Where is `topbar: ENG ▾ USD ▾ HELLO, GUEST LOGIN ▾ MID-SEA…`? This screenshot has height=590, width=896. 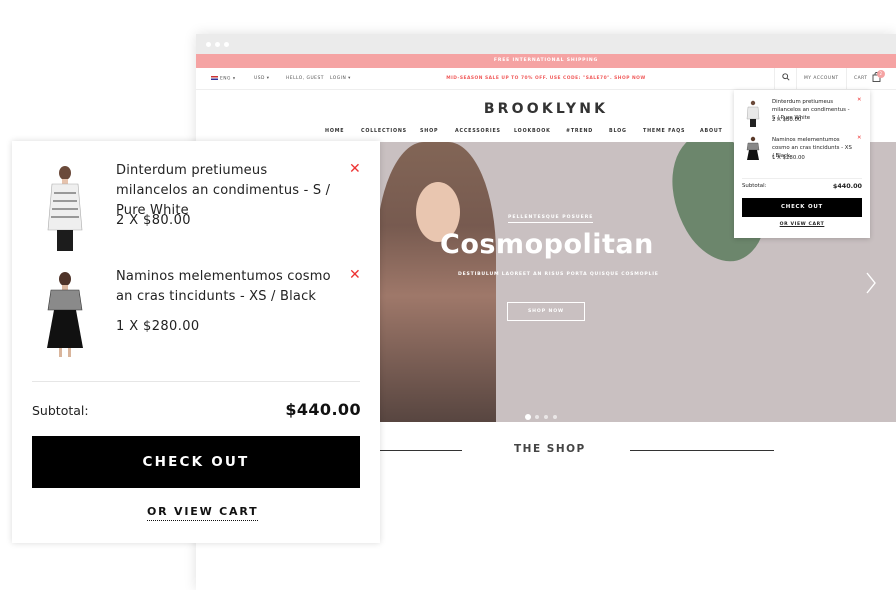 topbar: ENG ▾ USD ▾ HELLO, GUEST LOGIN ▾ MID-SEA… is located at coordinates (546, 79).